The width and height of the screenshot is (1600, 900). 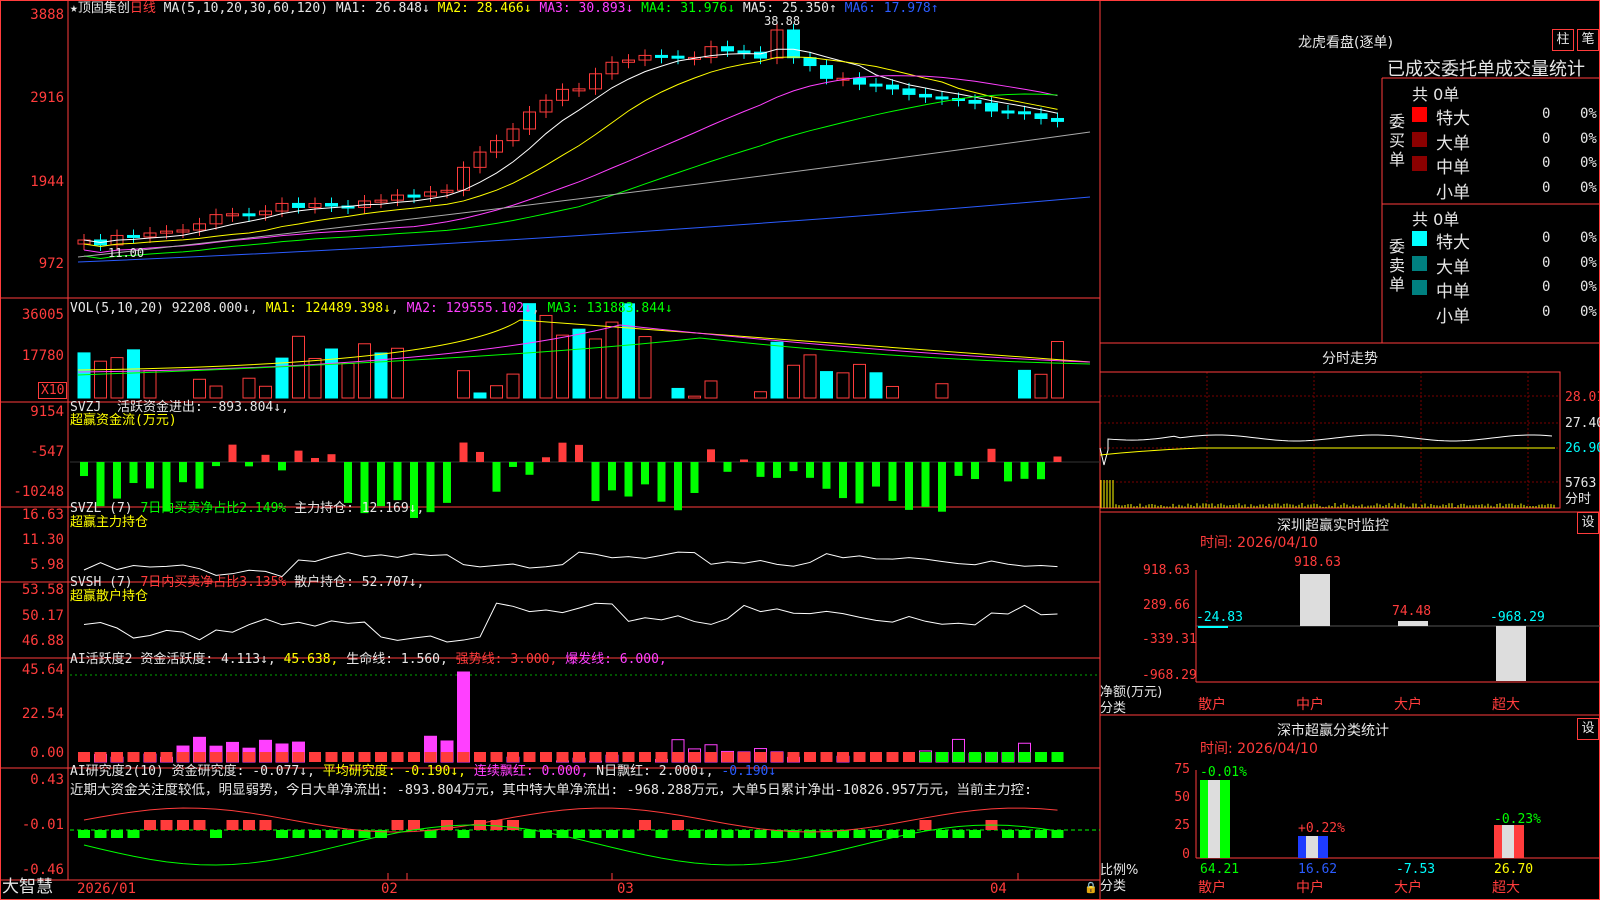 What do you see at coordinates (616, 659) in the screenshot?
I see `ai1-d5: 爆发线: 6.000,` at bounding box center [616, 659].